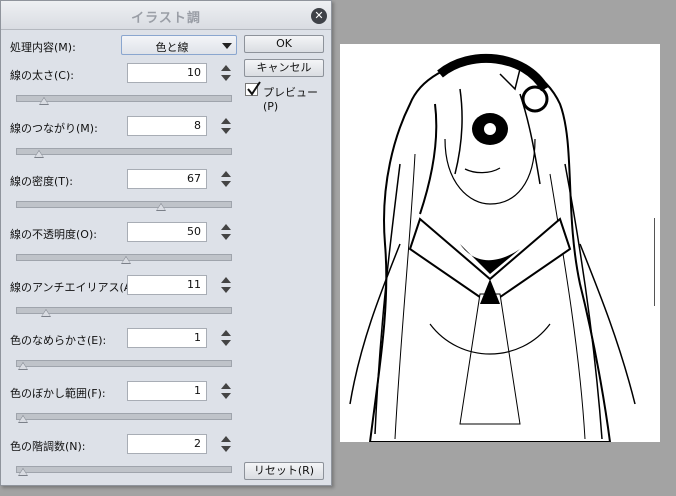 This screenshot has height=496, width=676. Describe the element at coordinates (172, 47) in the screenshot. I see `process-select-value: 色と線` at that location.